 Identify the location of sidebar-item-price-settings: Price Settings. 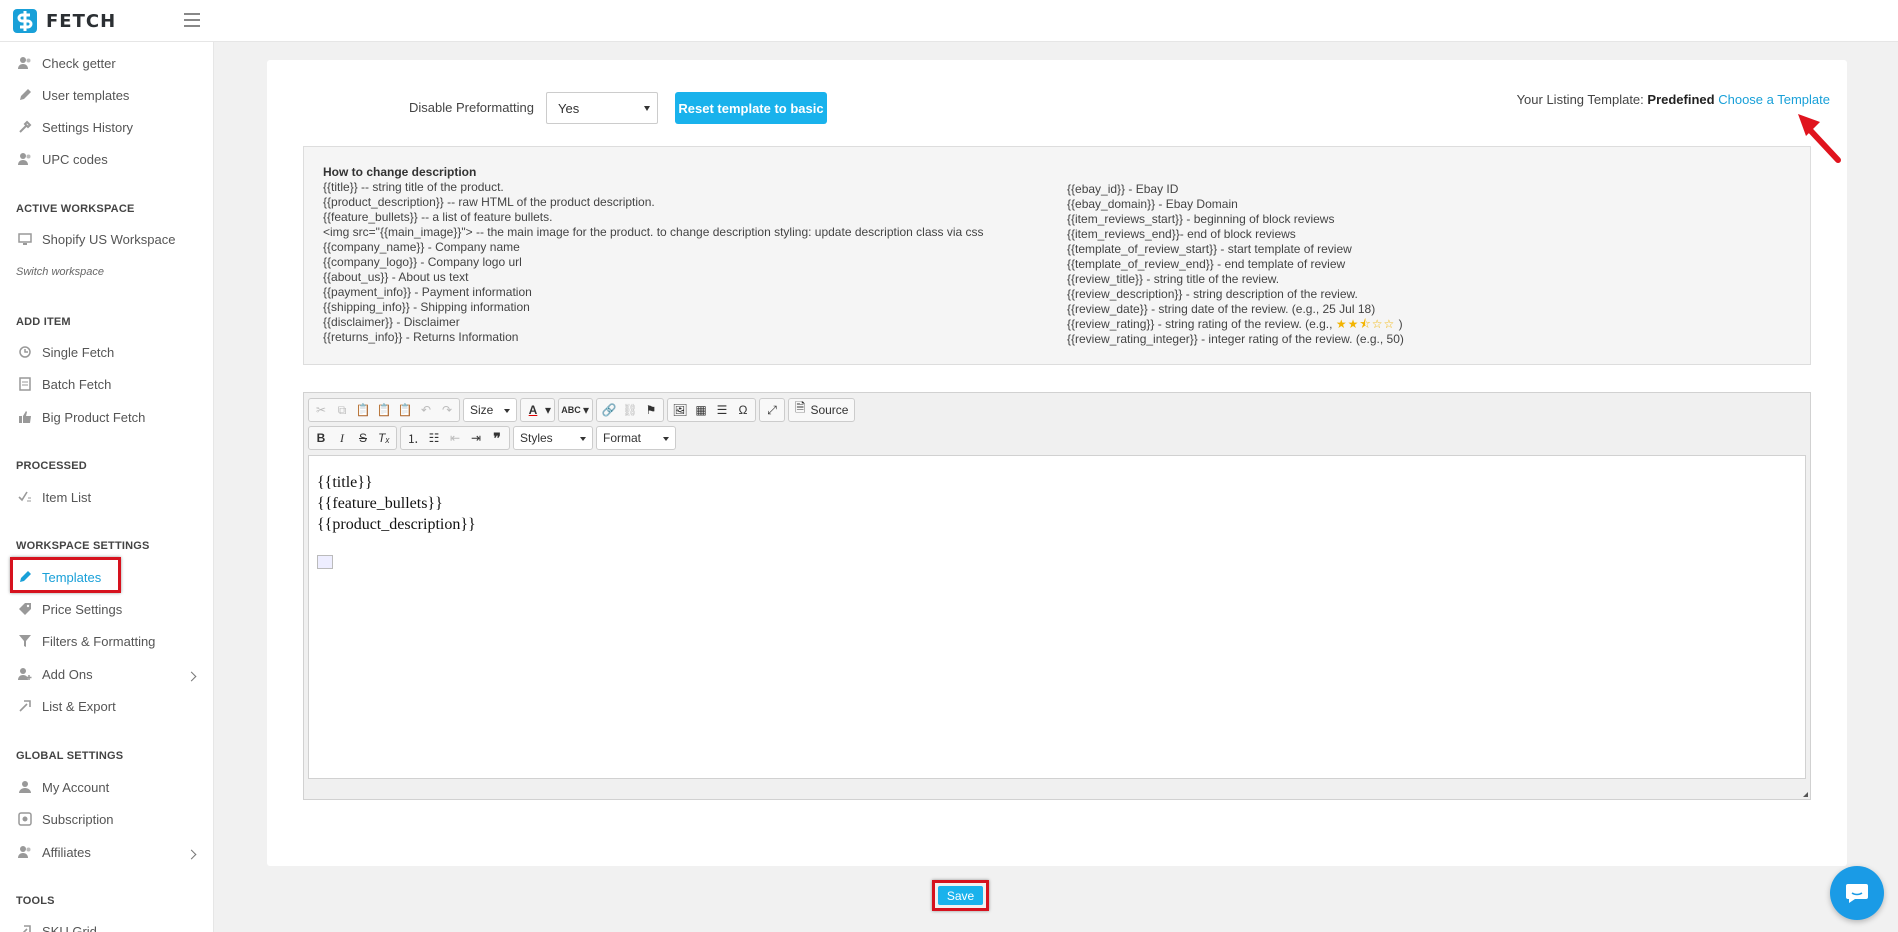
(108, 609).